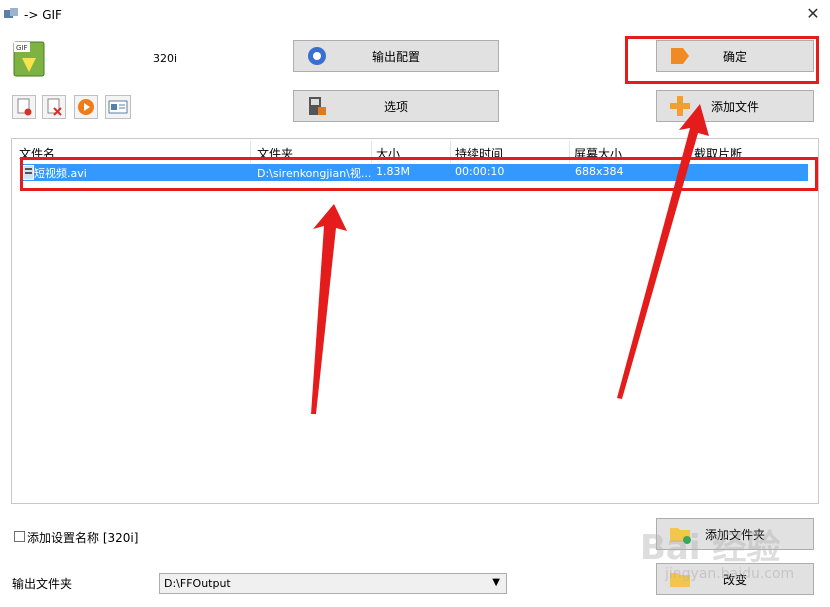 The height and width of the screenshot is (607, 830). I want to click on add-setting-name-label: 添加设置名称 [320i], so click(83, 538).